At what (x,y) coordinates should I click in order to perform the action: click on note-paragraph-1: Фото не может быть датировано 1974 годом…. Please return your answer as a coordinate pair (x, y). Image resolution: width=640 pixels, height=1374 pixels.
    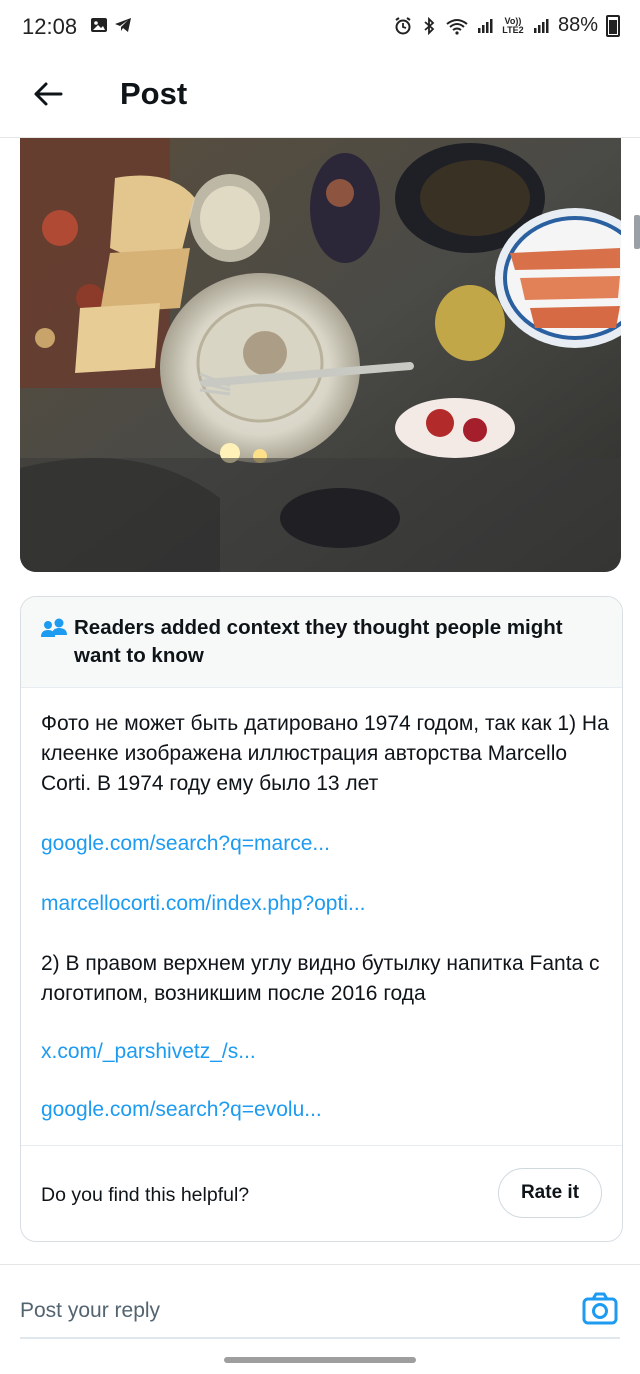
    Looking at the image, I should click on (325, 753).